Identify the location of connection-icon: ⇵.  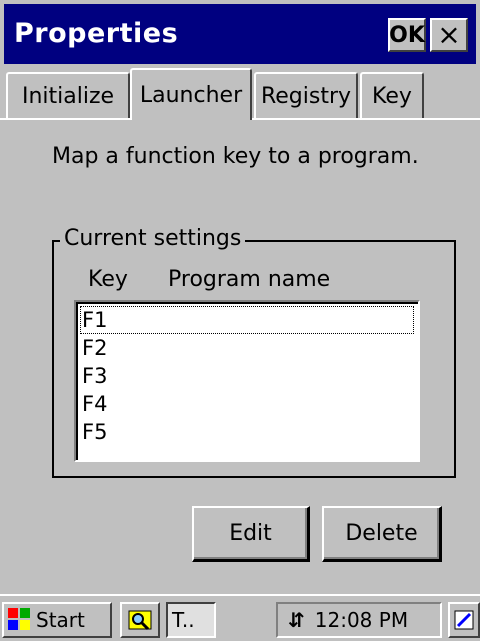
(296, 620).